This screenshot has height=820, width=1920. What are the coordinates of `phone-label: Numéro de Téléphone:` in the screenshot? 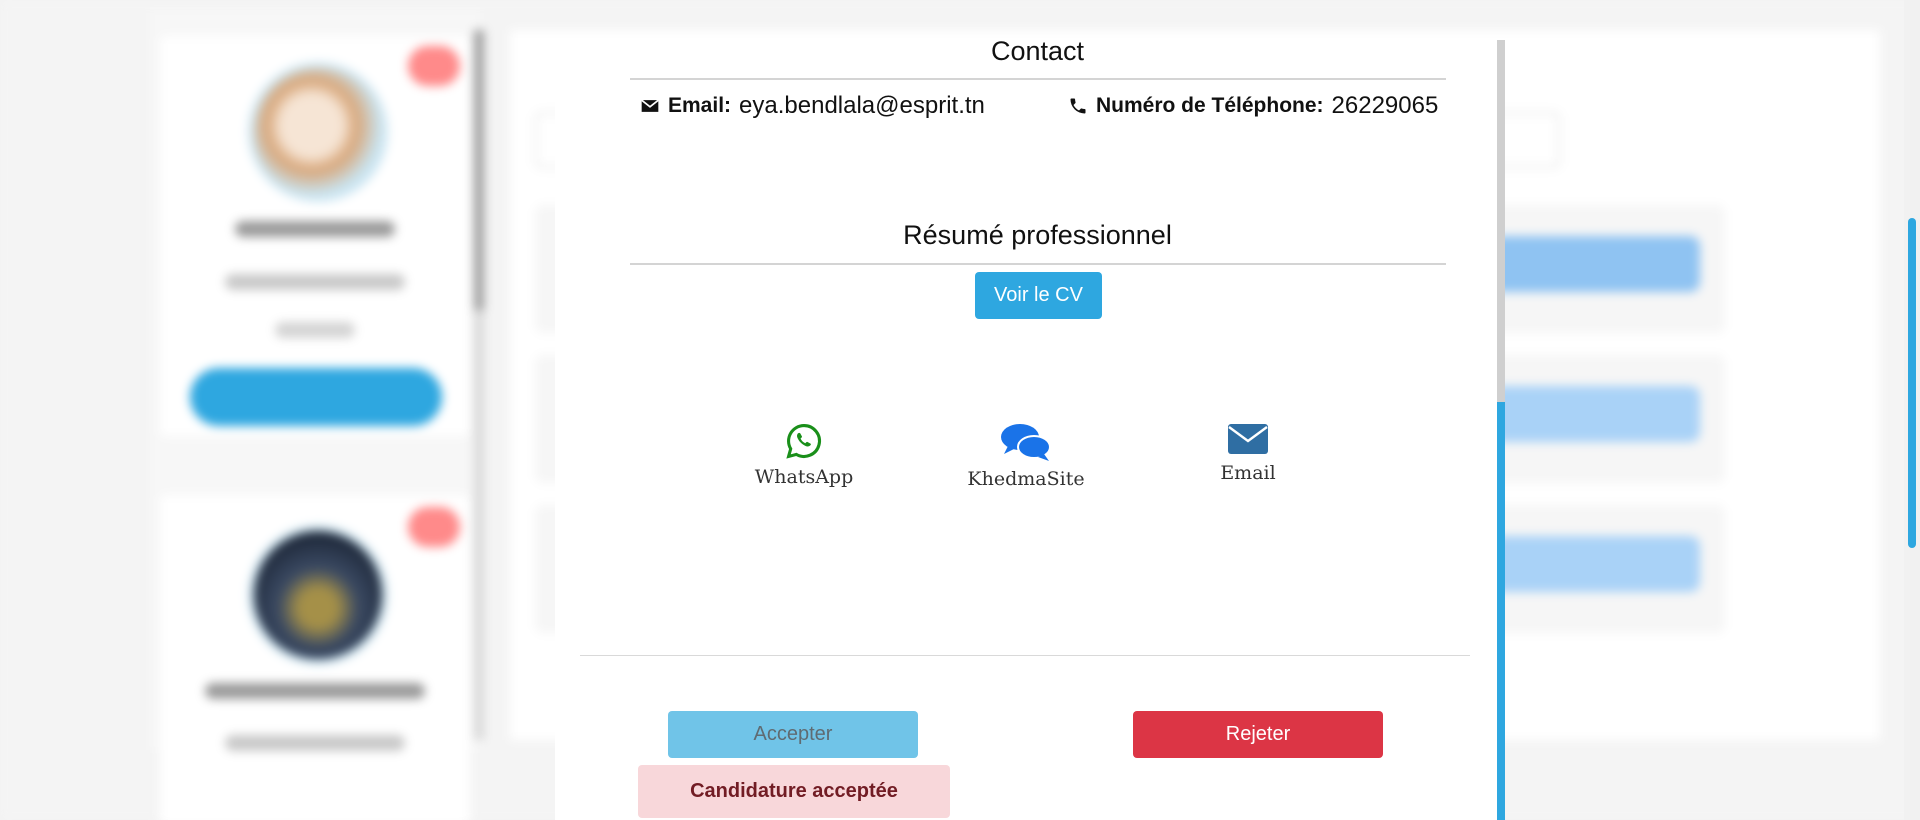 It's located at (1210, 105).